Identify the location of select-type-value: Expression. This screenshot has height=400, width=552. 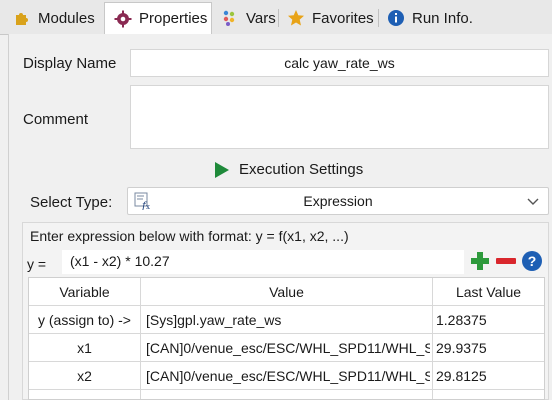
(338, 201).